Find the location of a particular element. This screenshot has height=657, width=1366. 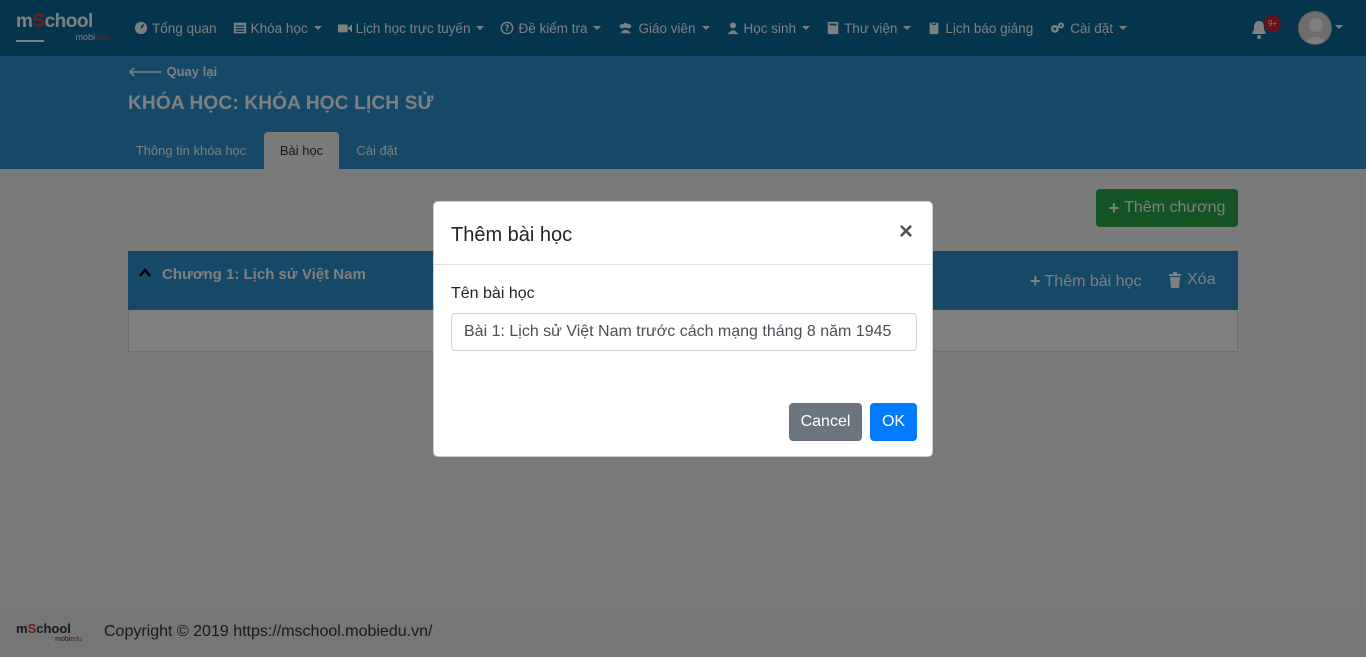

ok-button: OK is located at coordinates (893, 422).